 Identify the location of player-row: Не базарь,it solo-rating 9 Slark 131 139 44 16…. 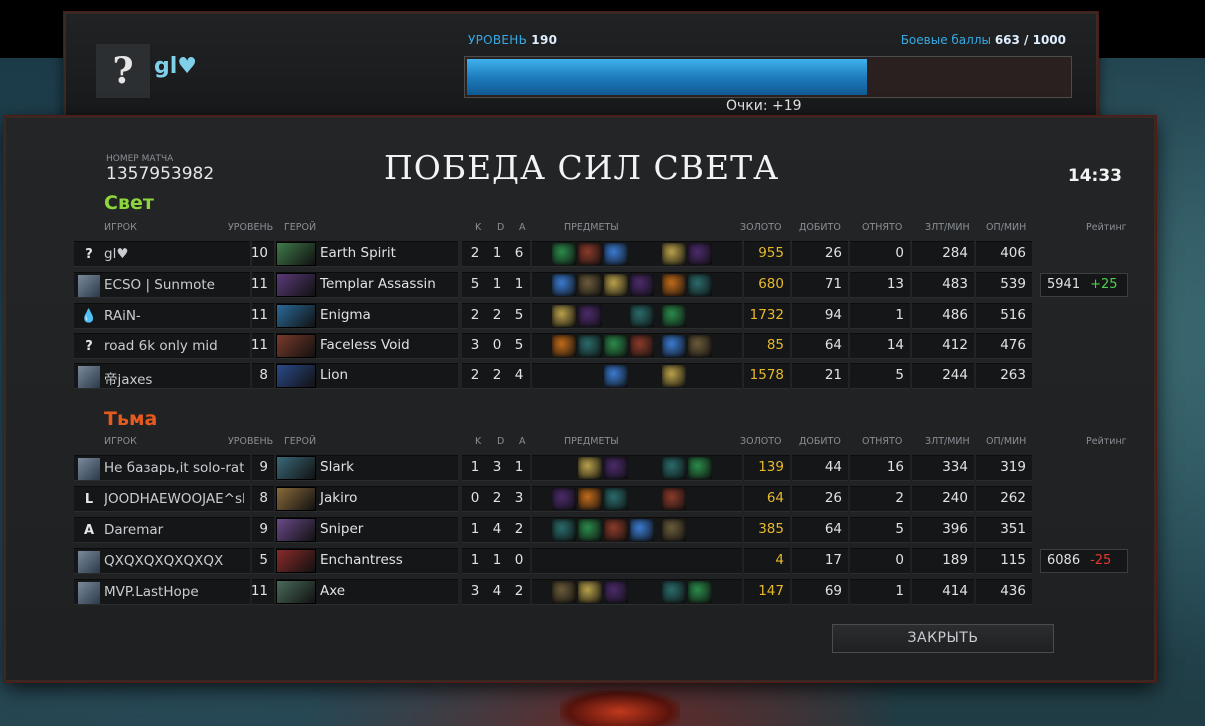
(551, 468).